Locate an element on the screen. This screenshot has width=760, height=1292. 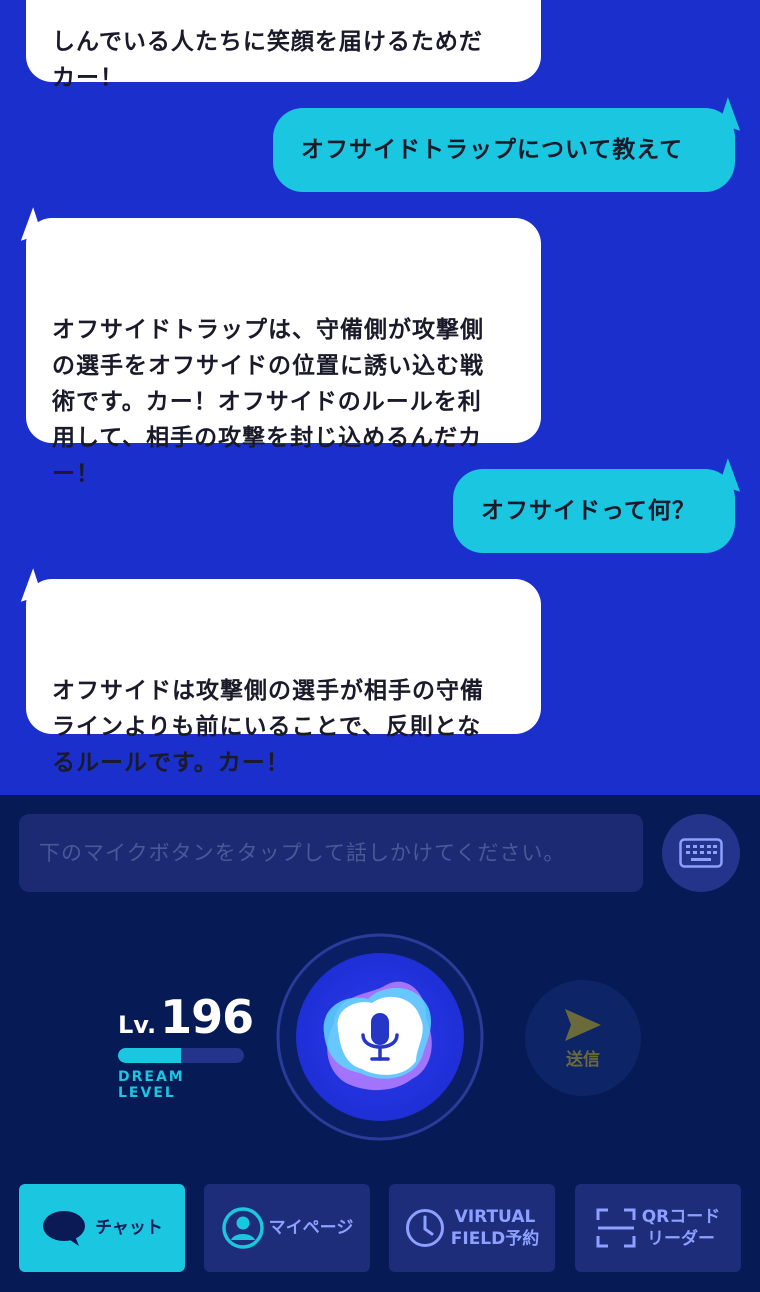
mic-button is located at coordinates (380, 1037).